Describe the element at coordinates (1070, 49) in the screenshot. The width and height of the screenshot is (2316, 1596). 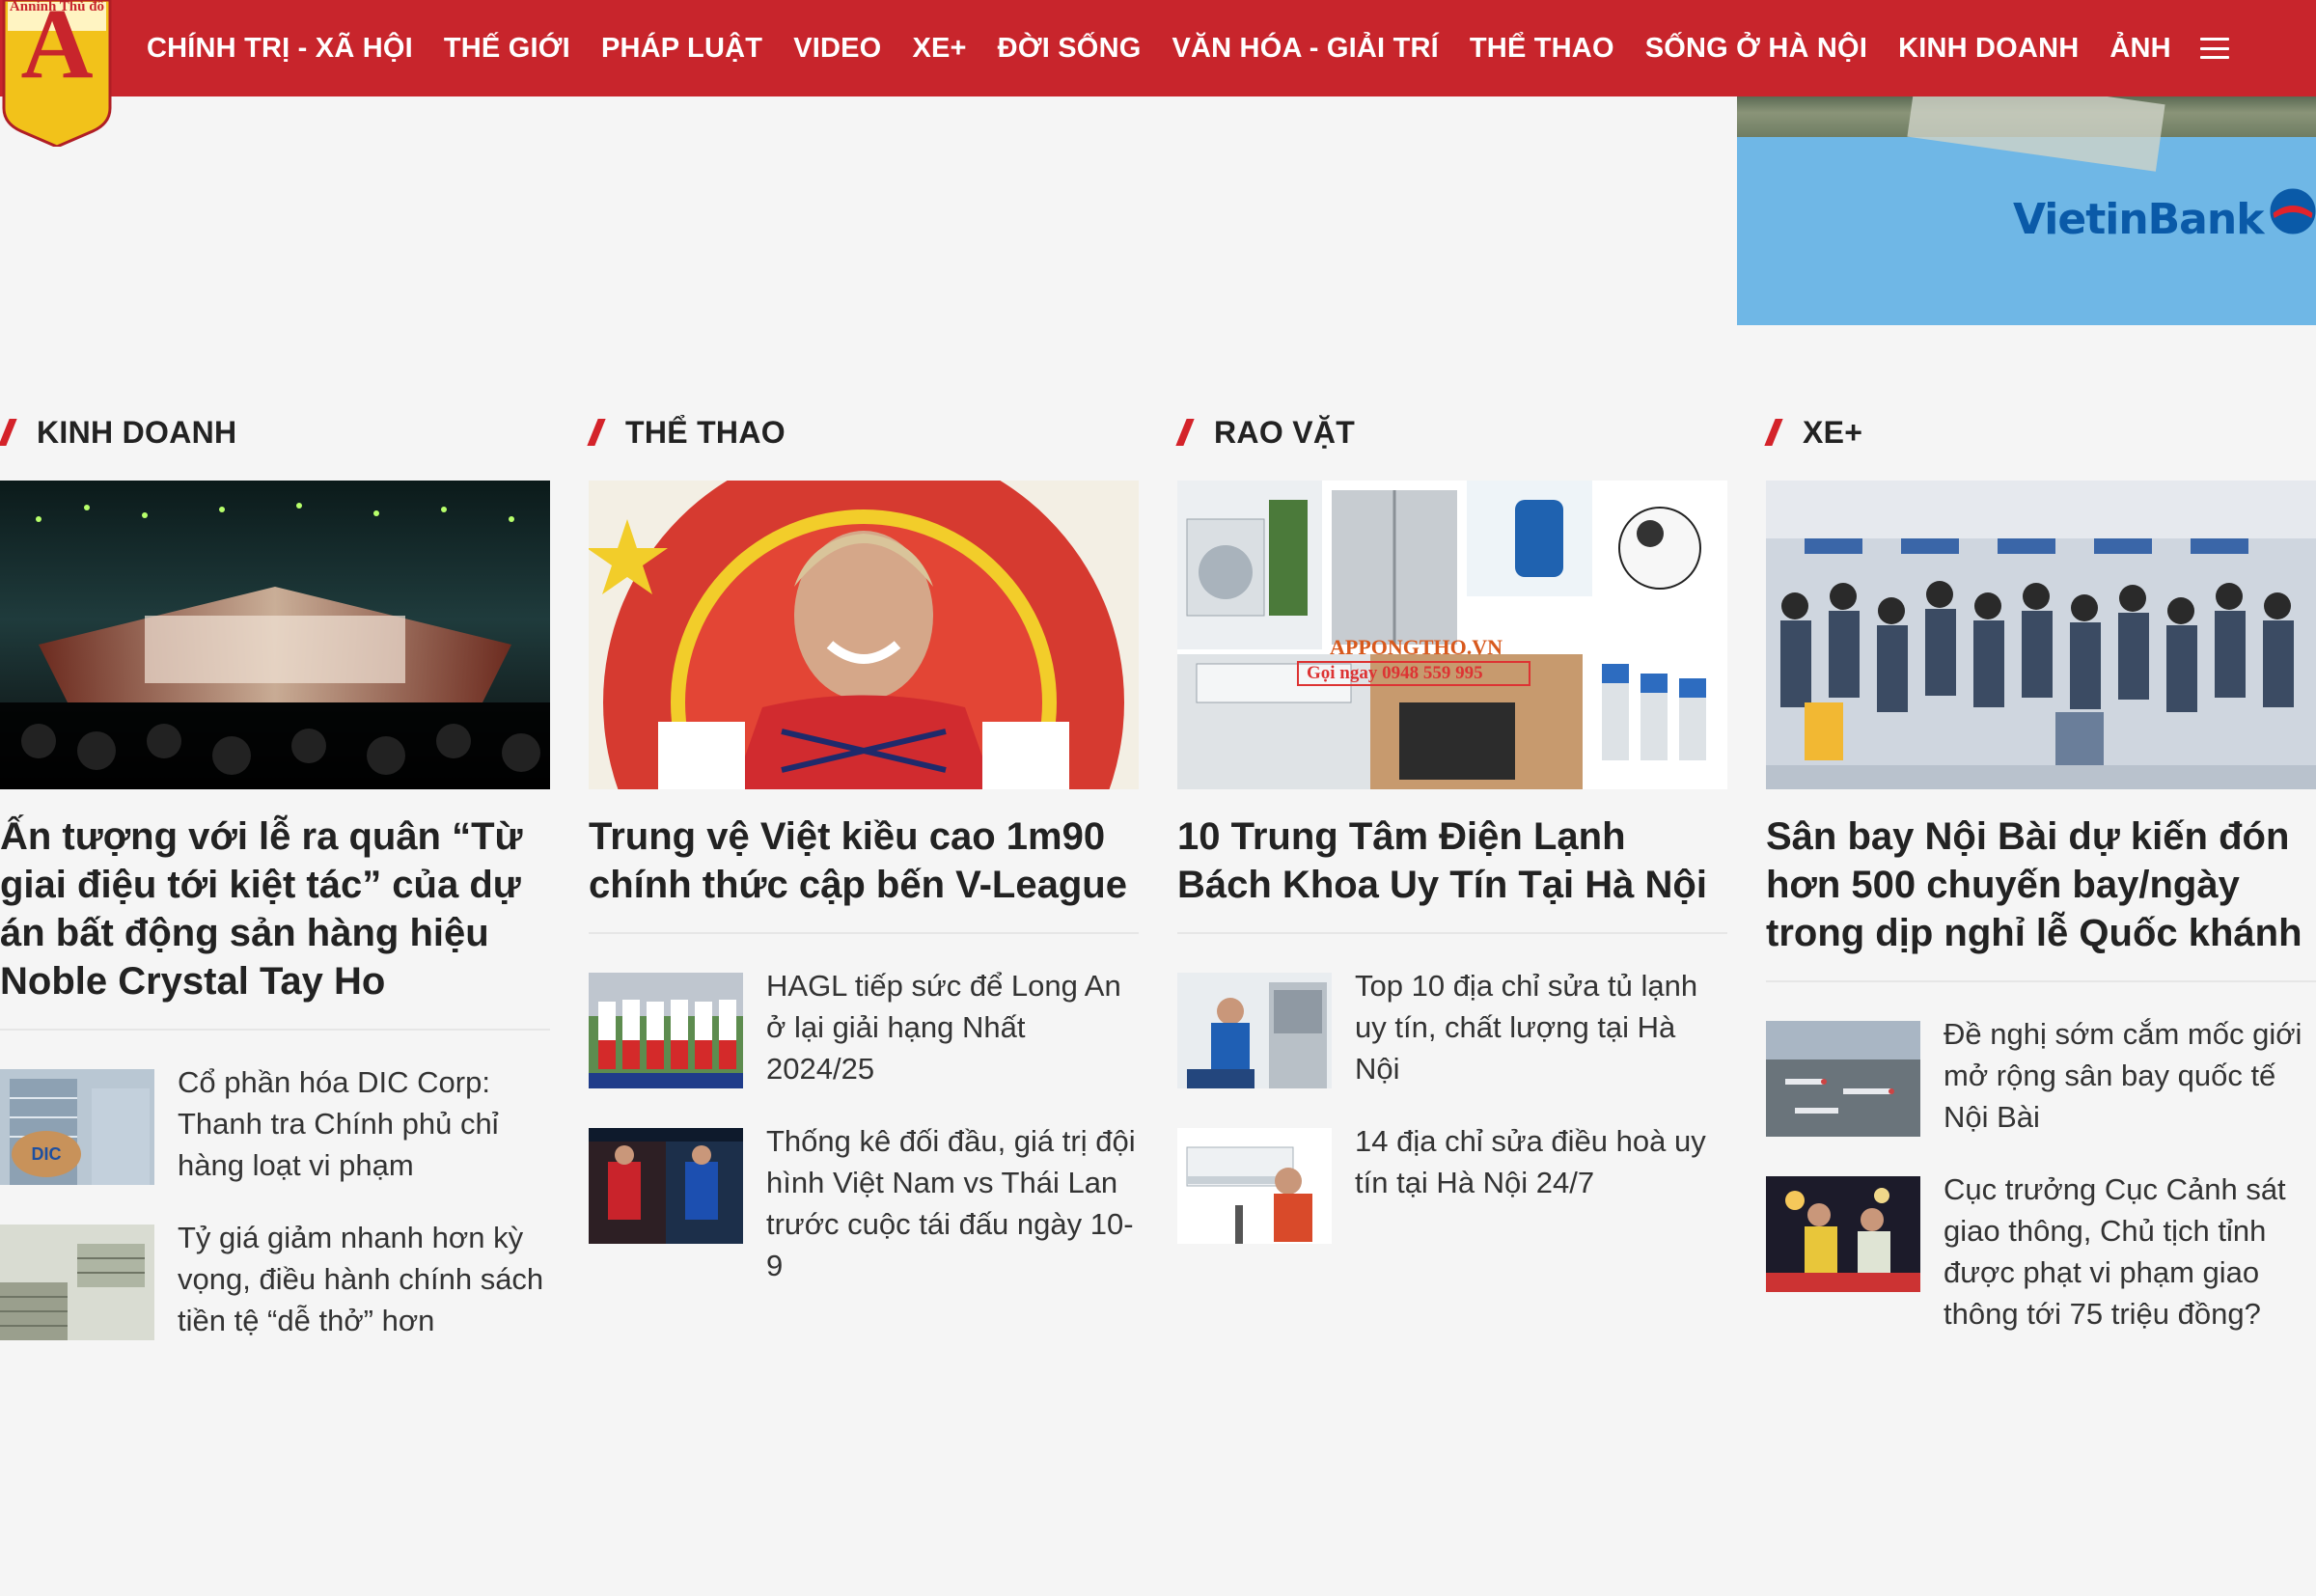
I see `nav-item-doi-song: ĐỜI SỐNG` at that location.